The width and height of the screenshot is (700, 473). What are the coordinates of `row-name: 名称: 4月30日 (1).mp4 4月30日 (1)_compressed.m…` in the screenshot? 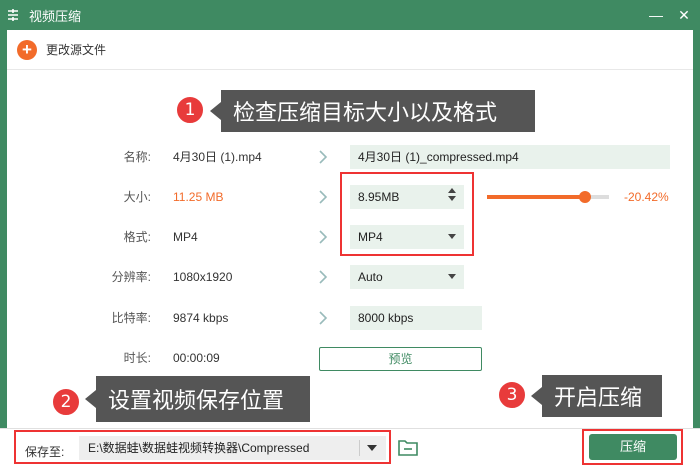 It's located at (350, 157).